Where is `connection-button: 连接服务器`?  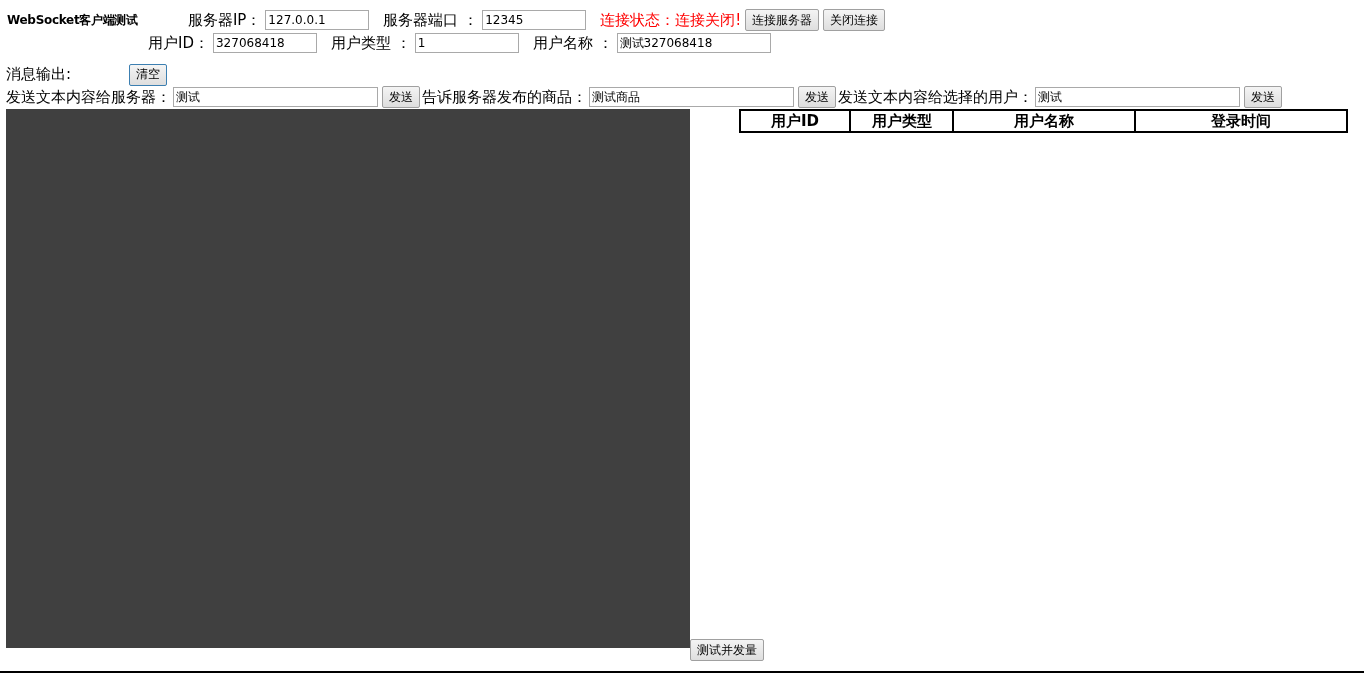 connection-button: 连接服务器 is located at coordinates (782, 20).